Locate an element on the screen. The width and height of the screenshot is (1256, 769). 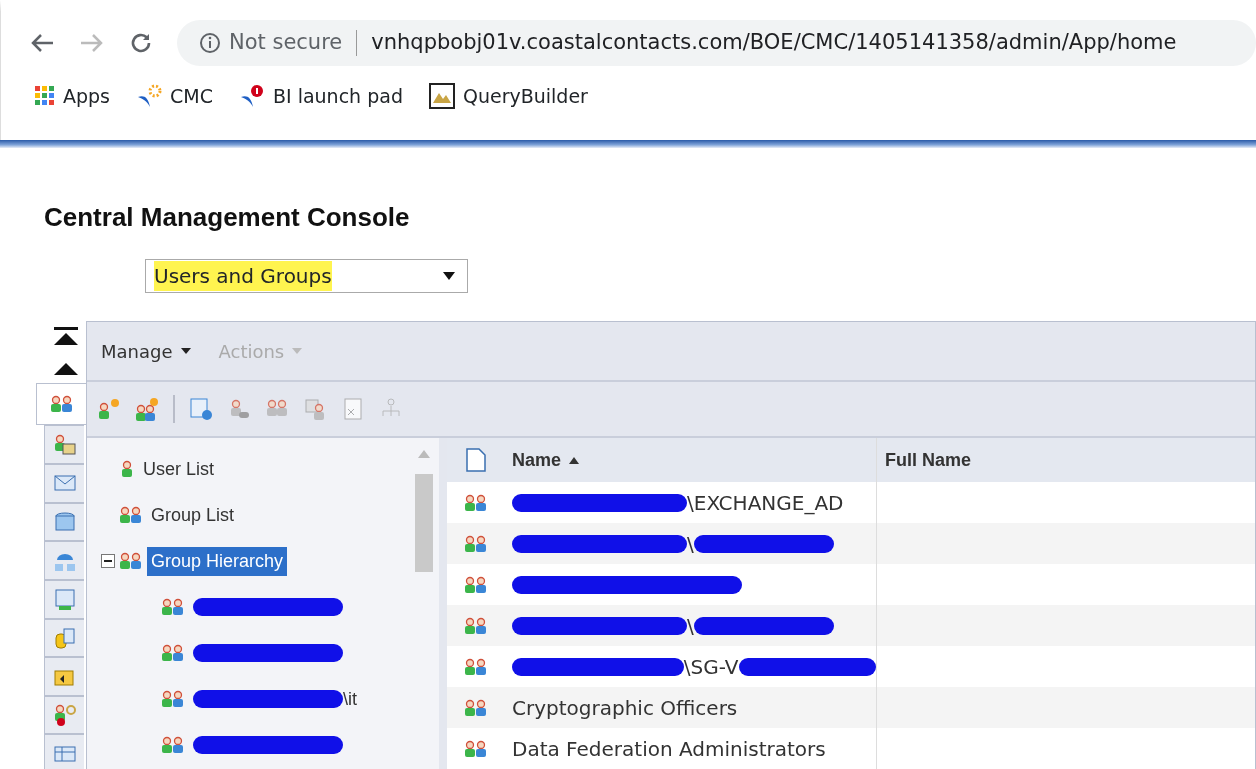
bookmark-link: BI launch pad is located at coordinates (320, 96).